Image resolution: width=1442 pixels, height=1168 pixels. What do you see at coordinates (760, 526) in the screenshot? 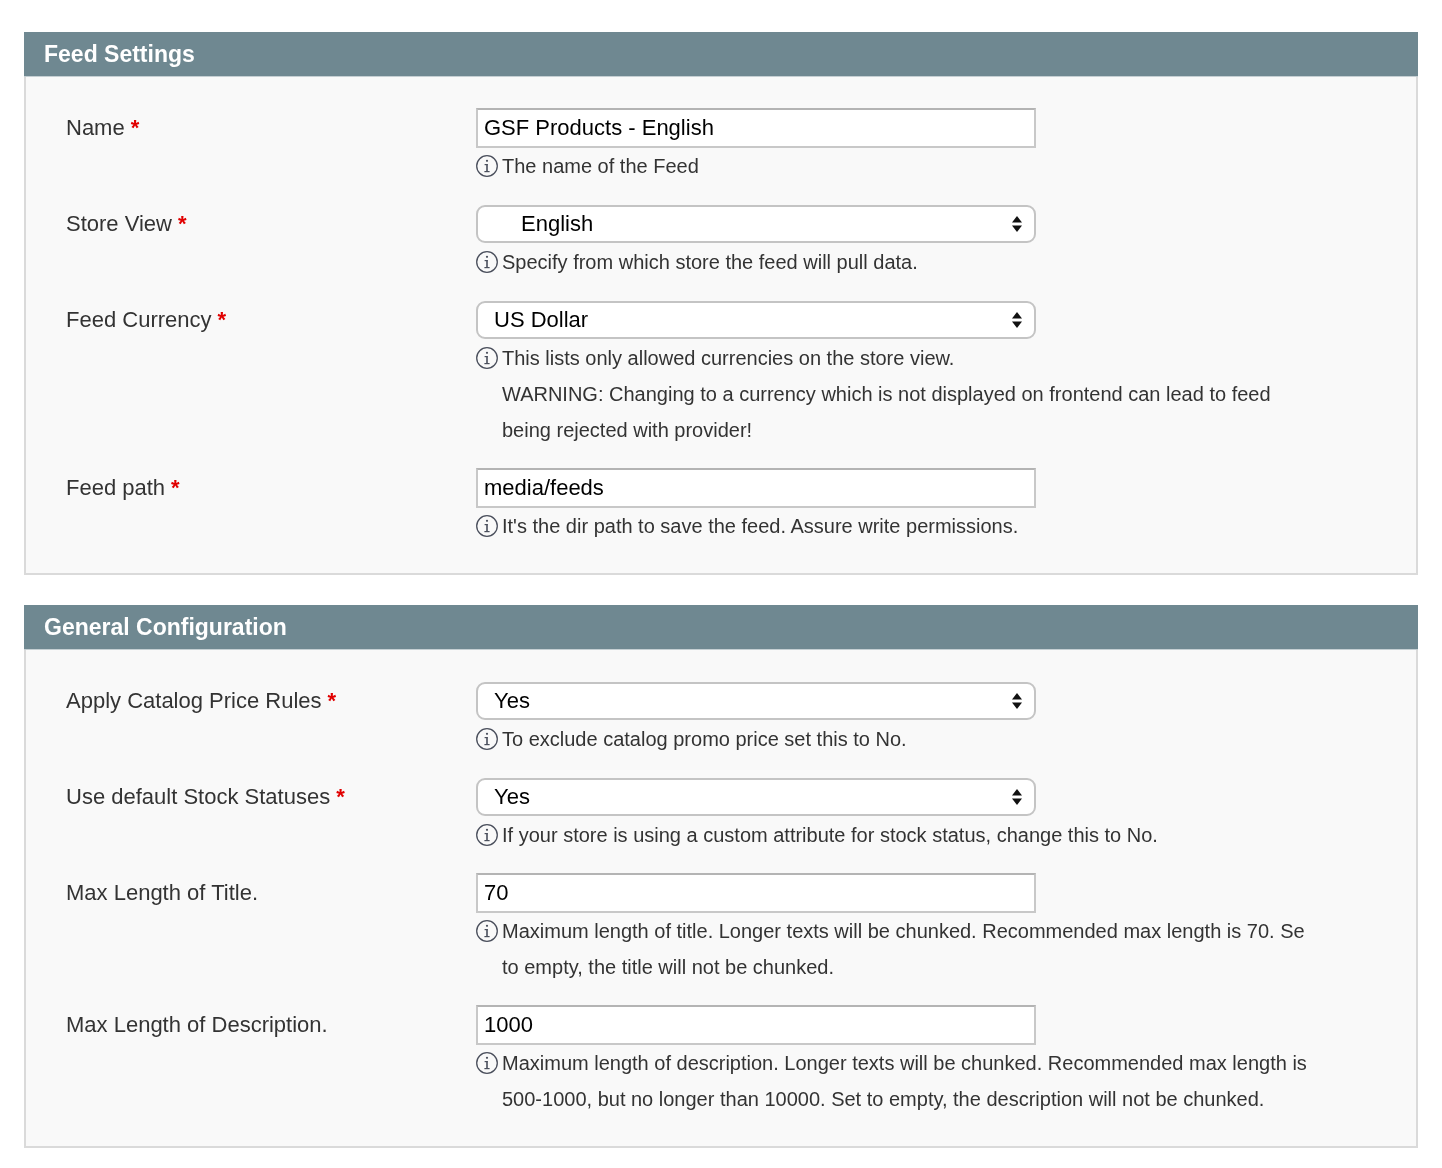
I see `hint-text: It's the dir path to save the feed. Assure write permissions.` at bounding box center [760, 526].